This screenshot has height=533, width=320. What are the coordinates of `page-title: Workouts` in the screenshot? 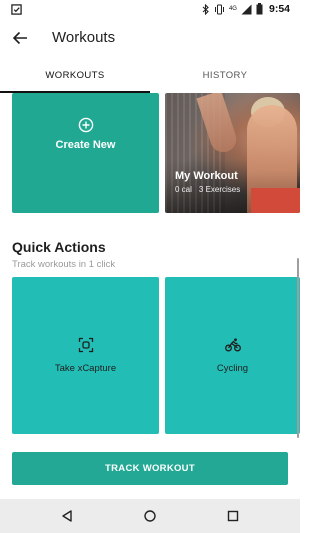 It's located at (84, 37).